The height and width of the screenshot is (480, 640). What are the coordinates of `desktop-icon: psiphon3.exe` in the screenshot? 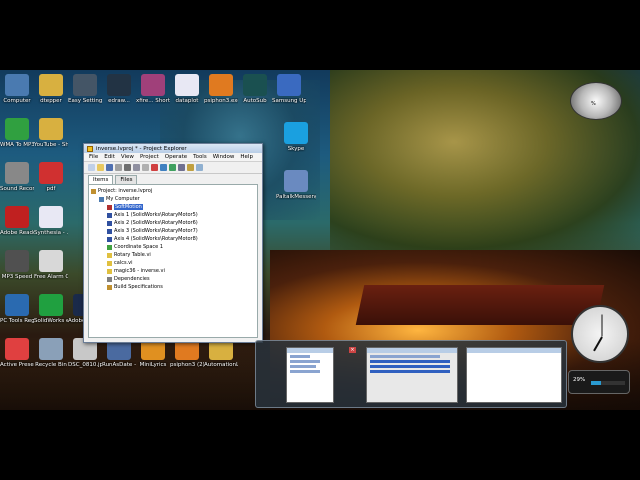 It's located at (221, 89).